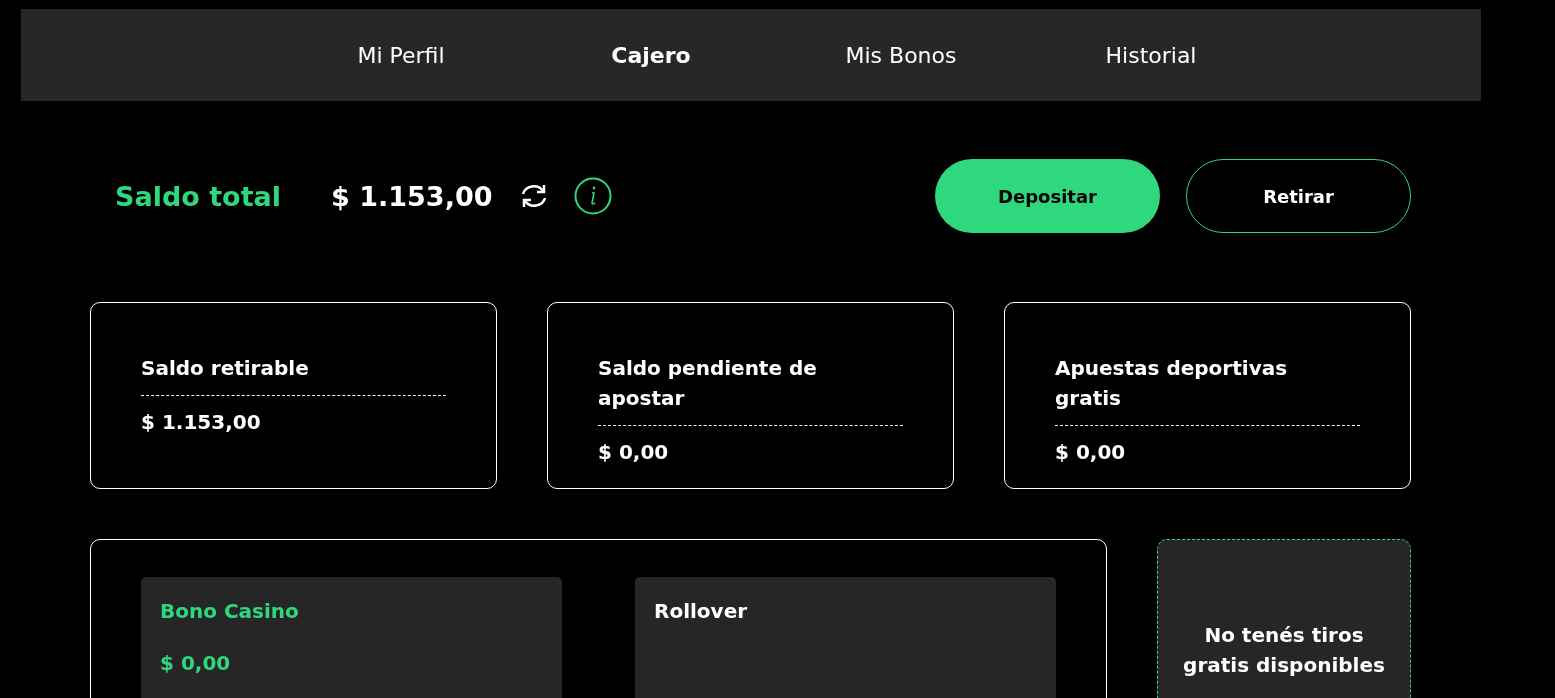 The image size is (1555, 698). Describe the element at coordinates (412, 196) in the screenshot. I see `balance-amount: $ 1.153,00` at that location.